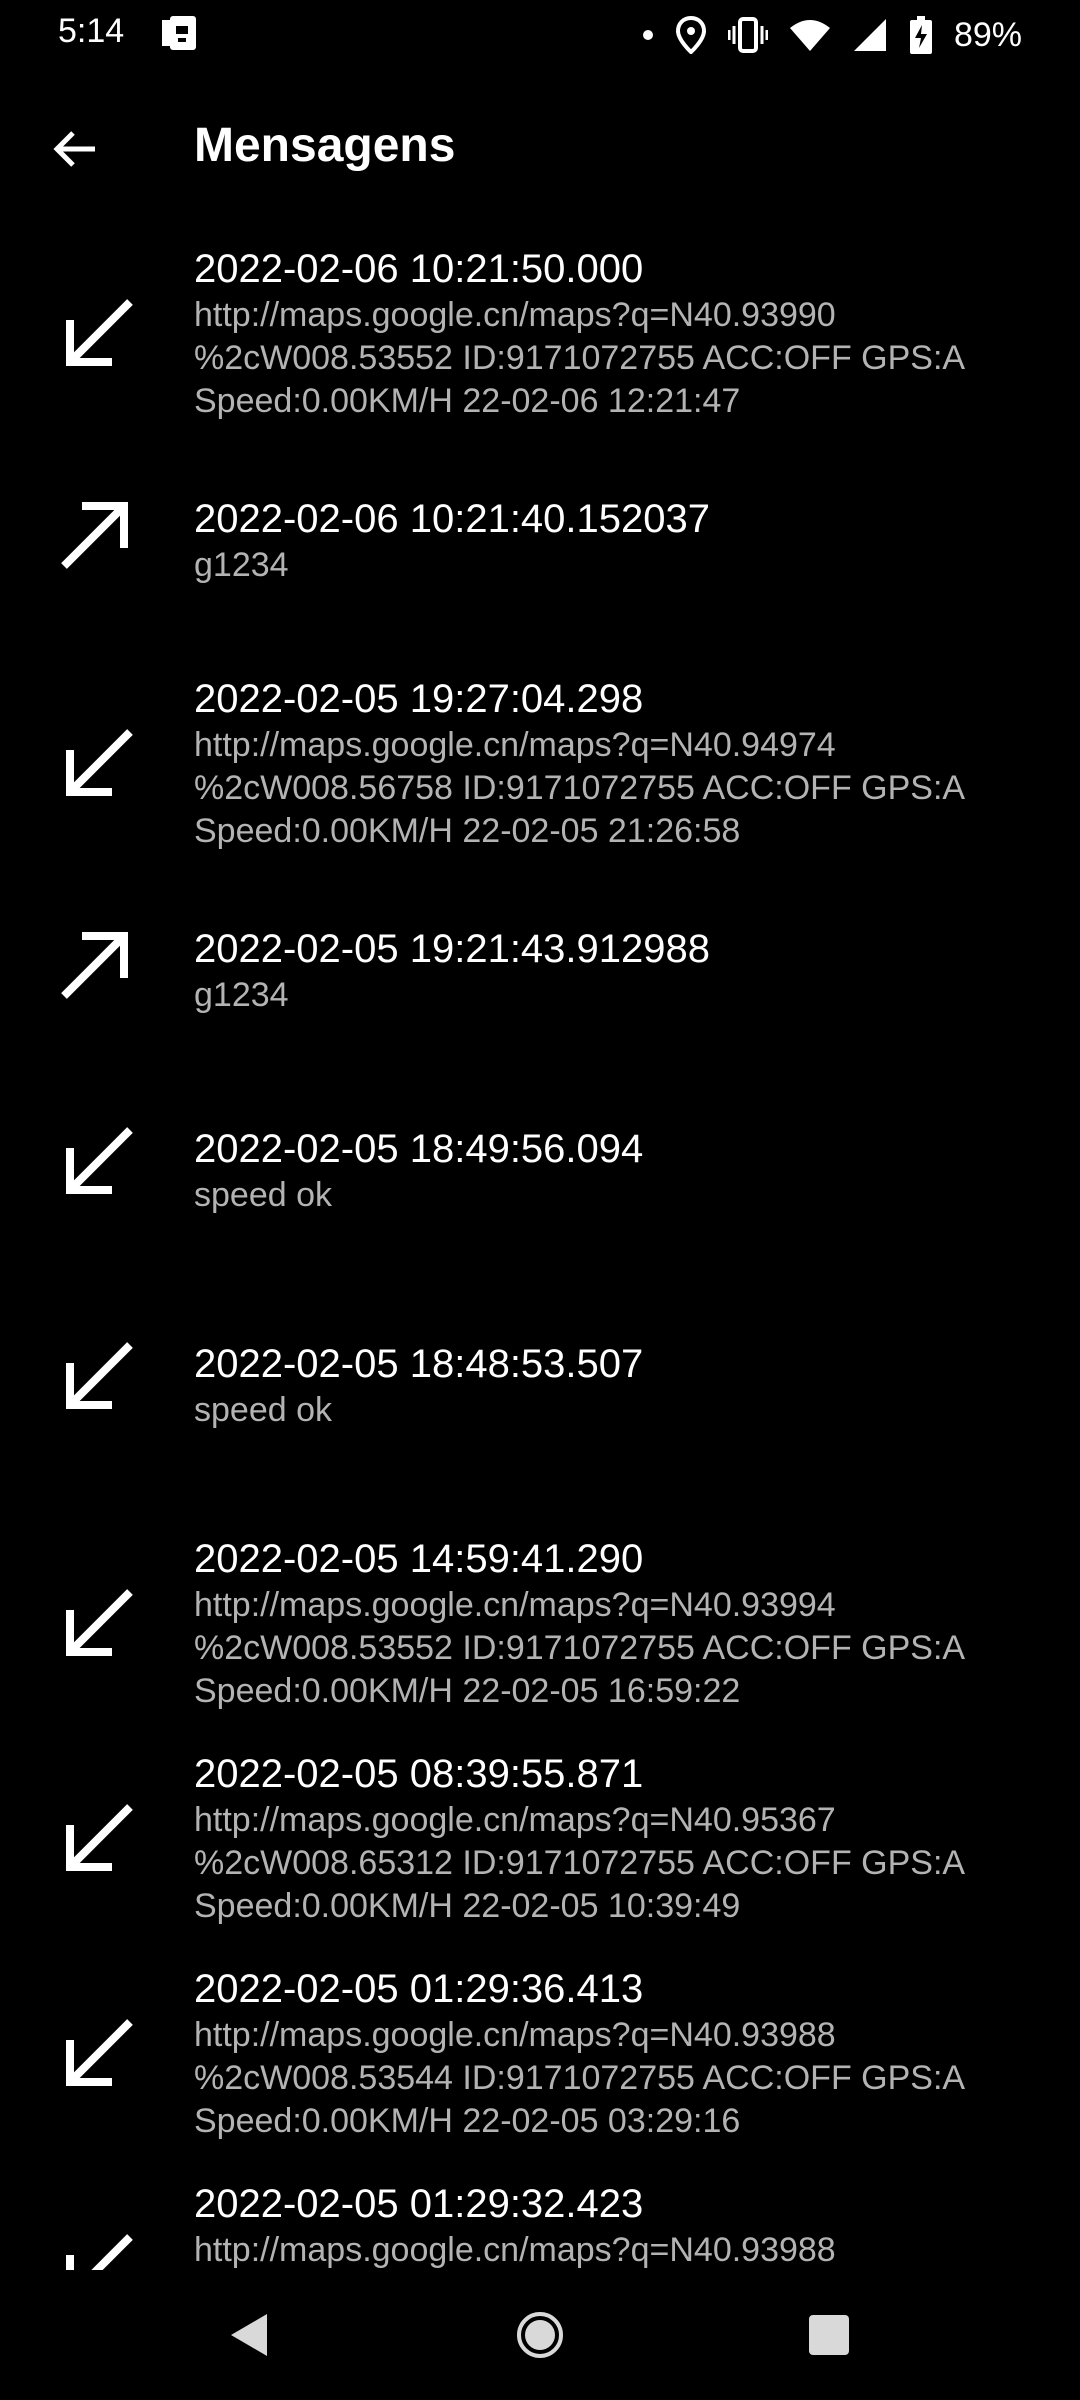 The width and height of the screenshot is (1080, 2400). I want to click on signal-icon, so click(870, 35).